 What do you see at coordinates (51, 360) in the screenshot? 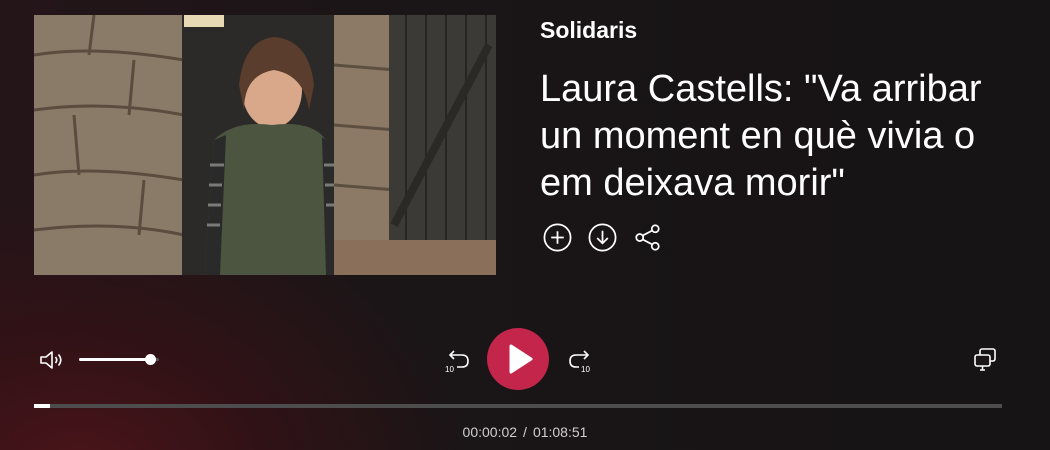
I see `volume-icon` at bounding box center [51, 360].